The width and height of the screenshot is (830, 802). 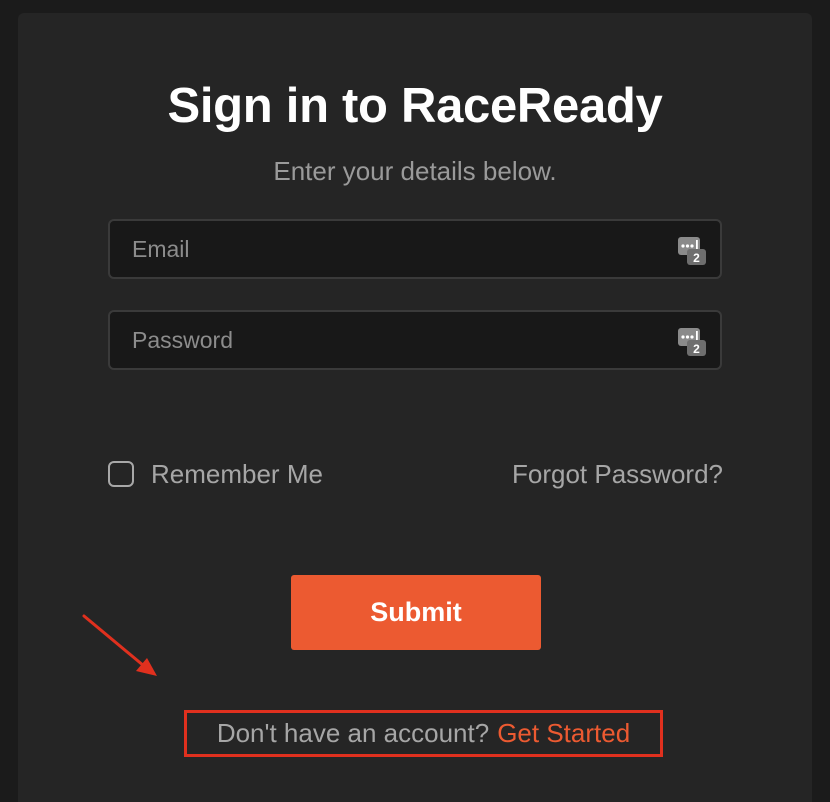 What do you see at coordinates (119, 645) in the screenshot?
I see `red-arrow-icon` at bounding box center [119, 645].